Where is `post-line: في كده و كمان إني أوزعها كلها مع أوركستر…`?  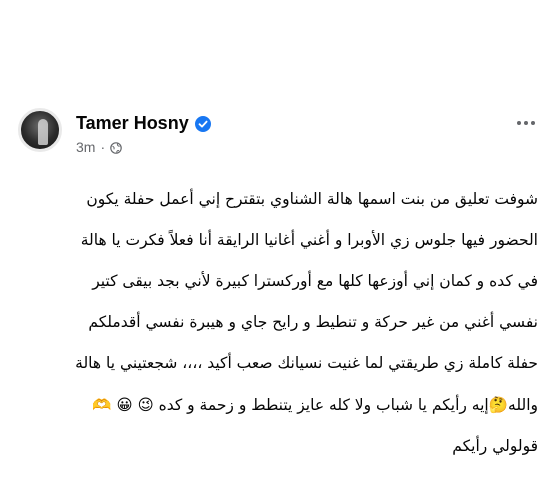
post-line: في كده و كمان إني أوزعها كلها مع أوركستر… is located at coordinates (315, 280).